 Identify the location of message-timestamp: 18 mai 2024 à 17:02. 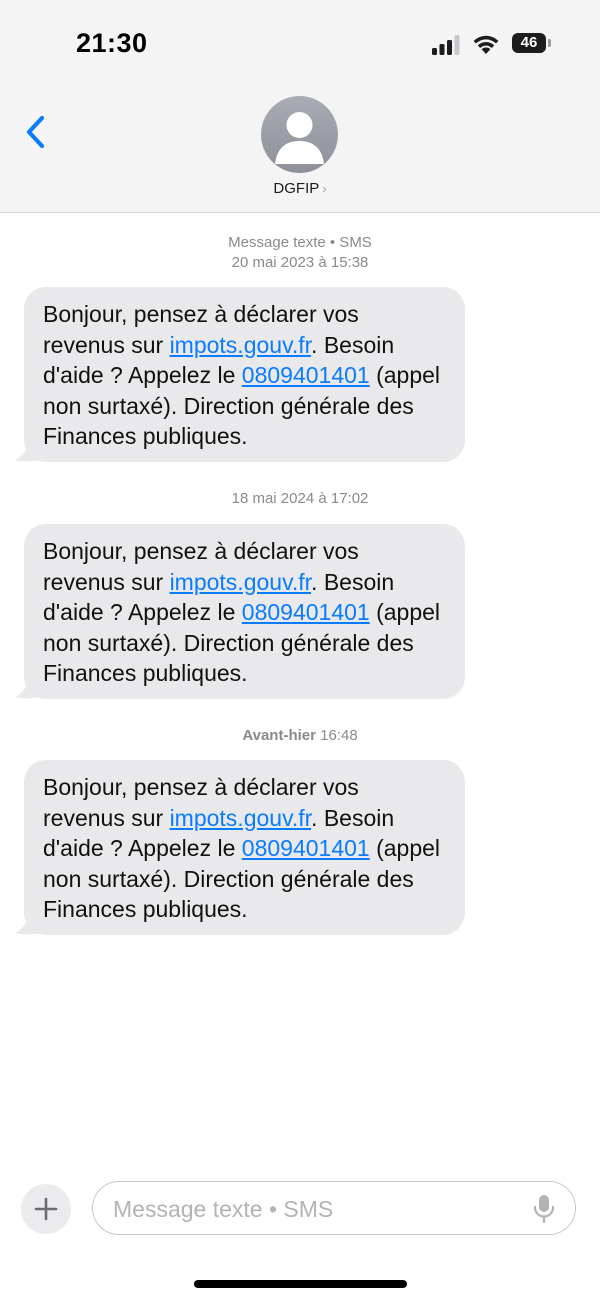
(300, 499).